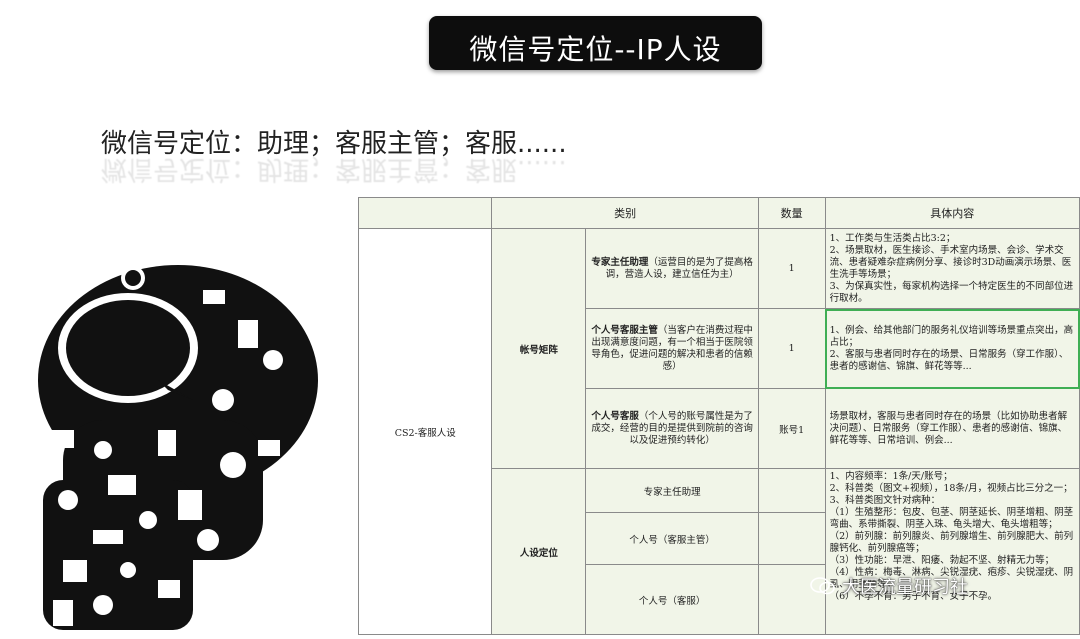 This screenshot has height=639, width=1080. What do you see at coordinates (672, 599) in the screenshot?
I see `cell-role: 个人号（客服）` at bounding box center [672, 599].